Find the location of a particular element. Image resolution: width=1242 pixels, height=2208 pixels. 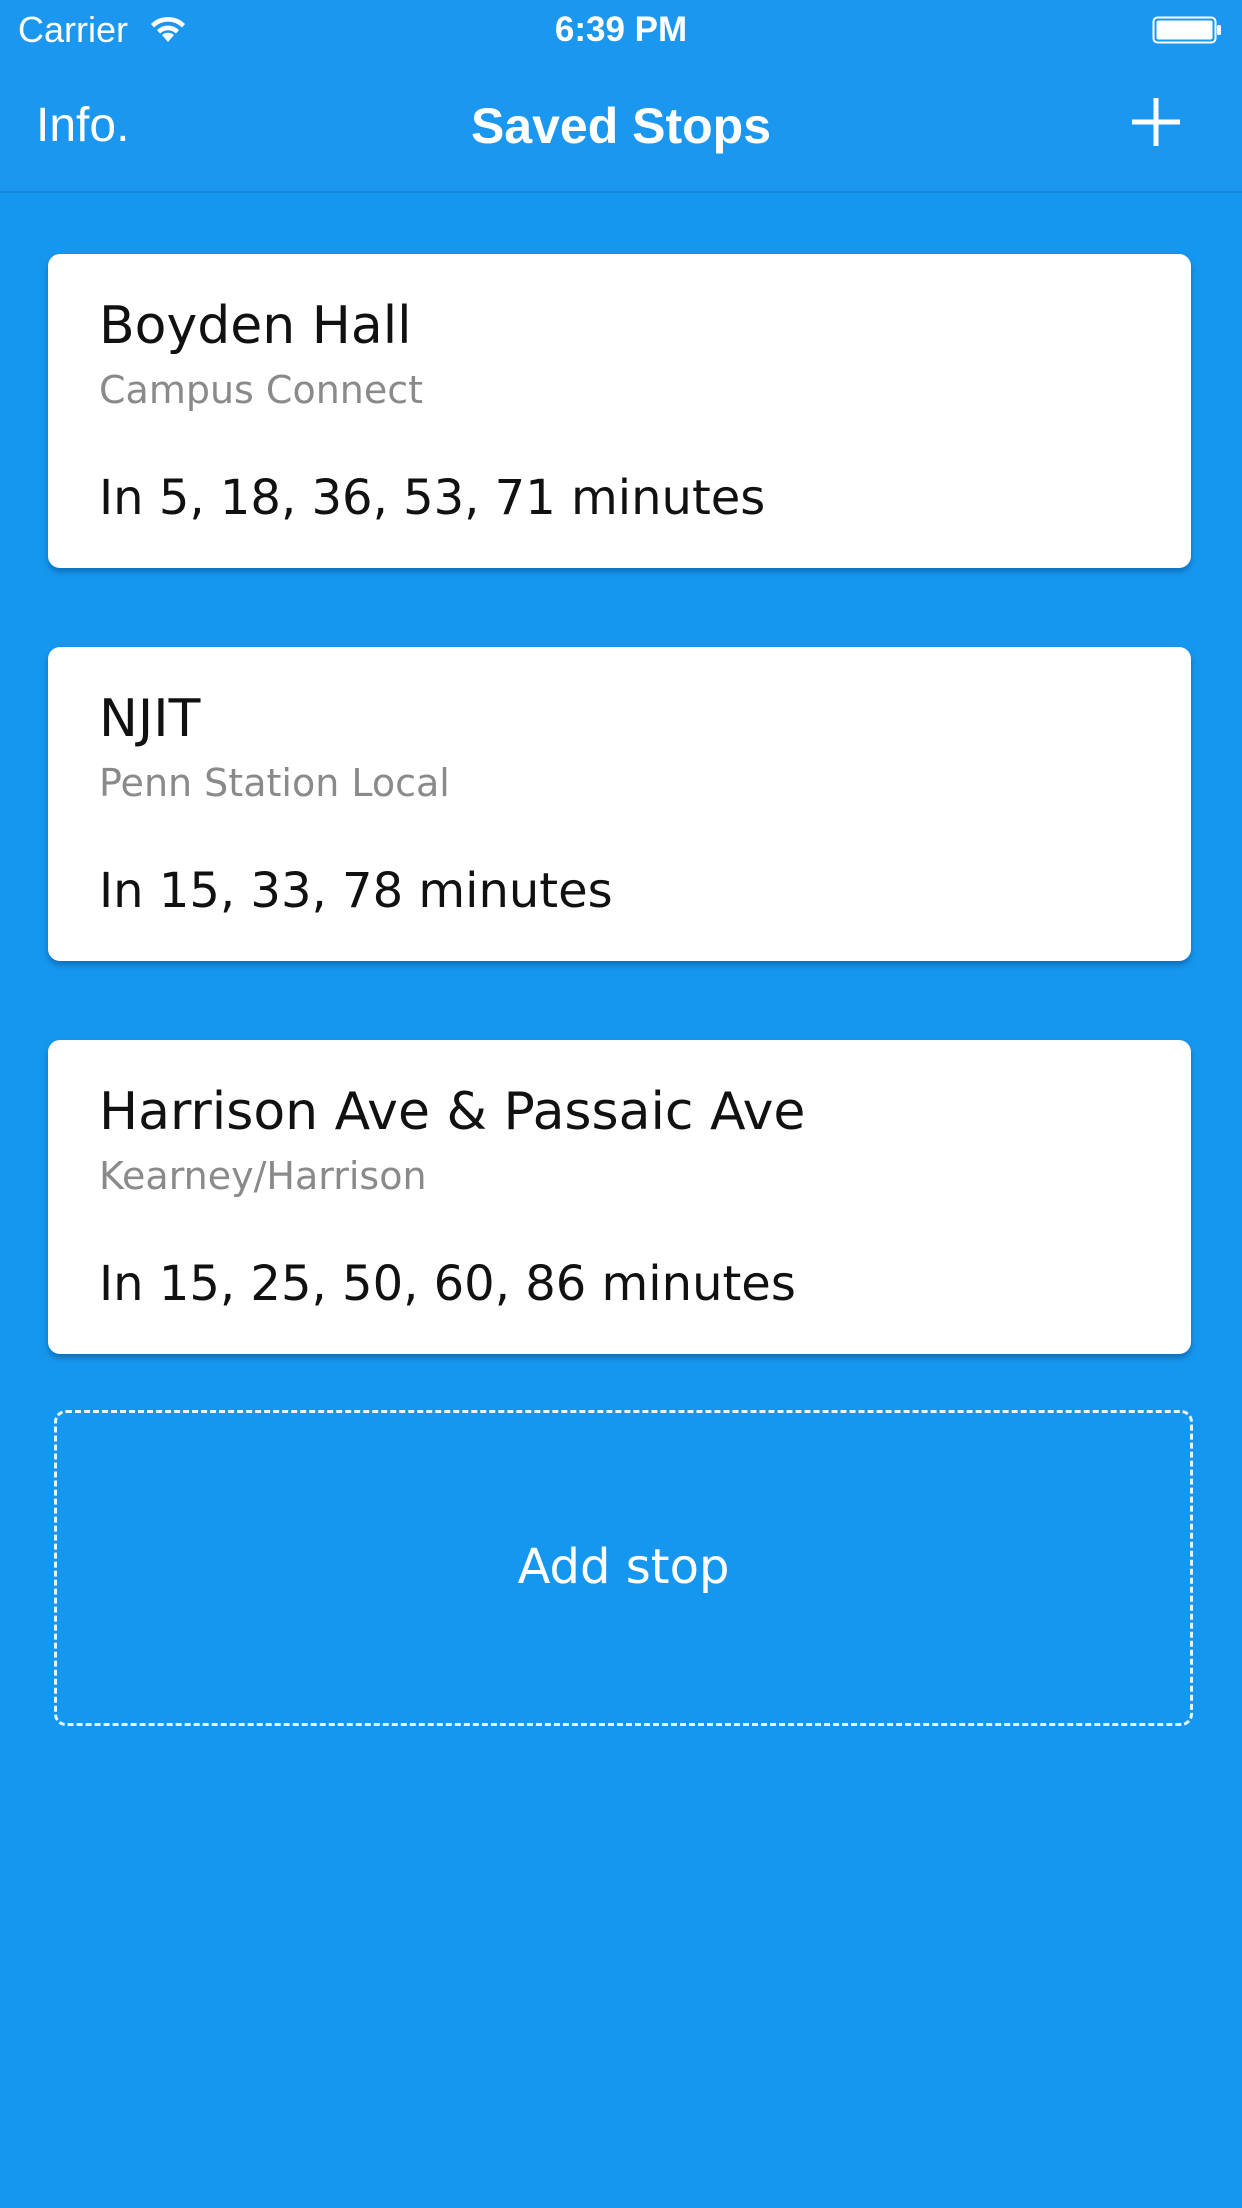

status-time: 6:39 PM is located at coordinates (621, 29).